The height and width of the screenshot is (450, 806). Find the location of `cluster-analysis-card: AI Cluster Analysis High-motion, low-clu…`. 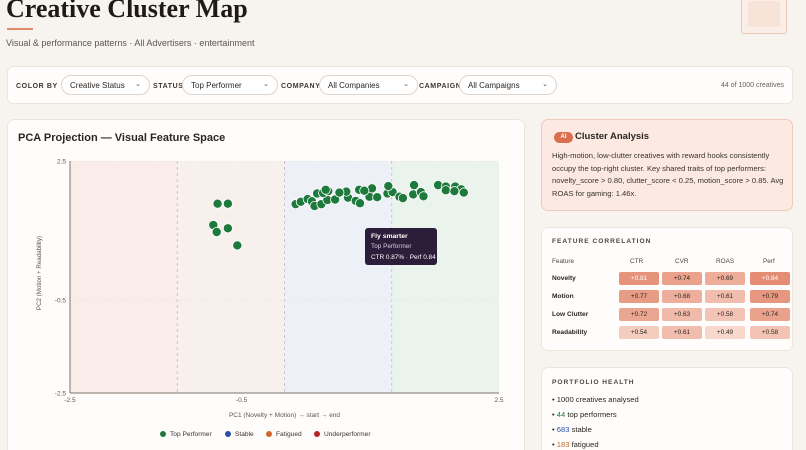

cluster-analysis-card: AI Cluster Analysis High-motion, low-clu… is located at coordinates (667, 165).